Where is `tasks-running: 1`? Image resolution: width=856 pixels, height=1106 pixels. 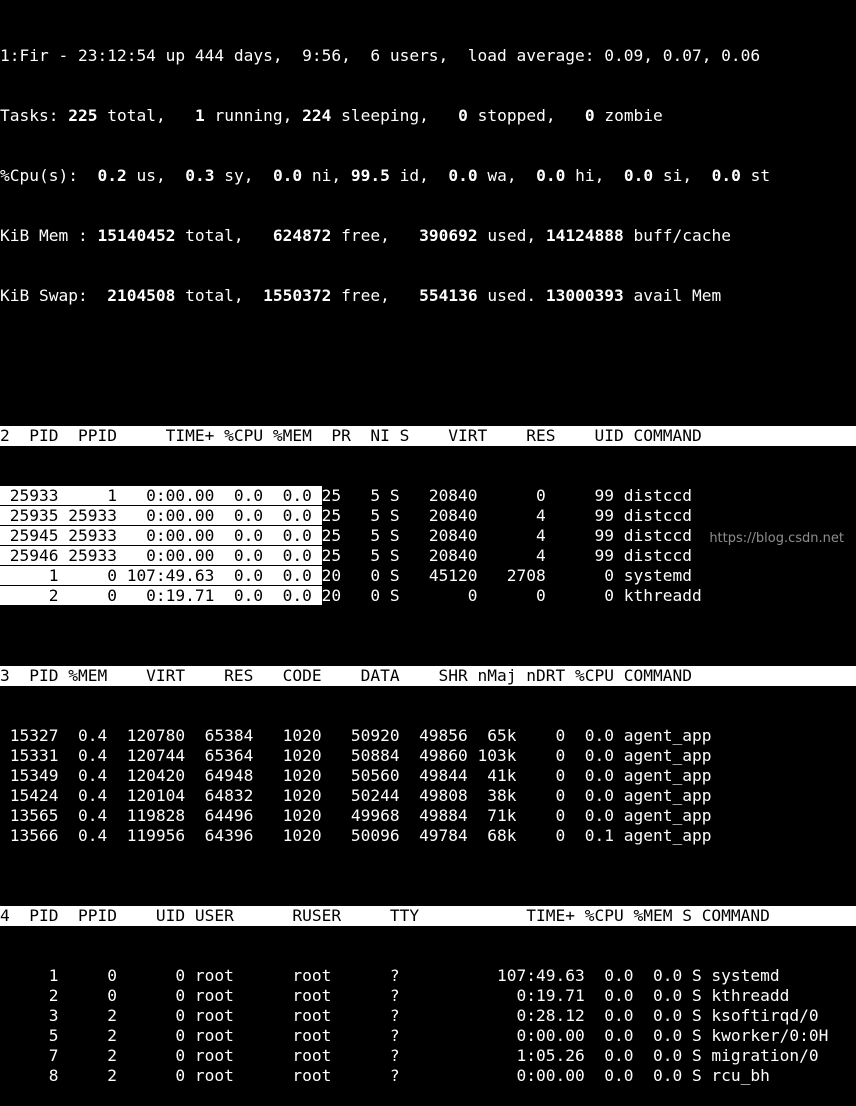 tasks-running: 1 is located at coordinates (199, 115).